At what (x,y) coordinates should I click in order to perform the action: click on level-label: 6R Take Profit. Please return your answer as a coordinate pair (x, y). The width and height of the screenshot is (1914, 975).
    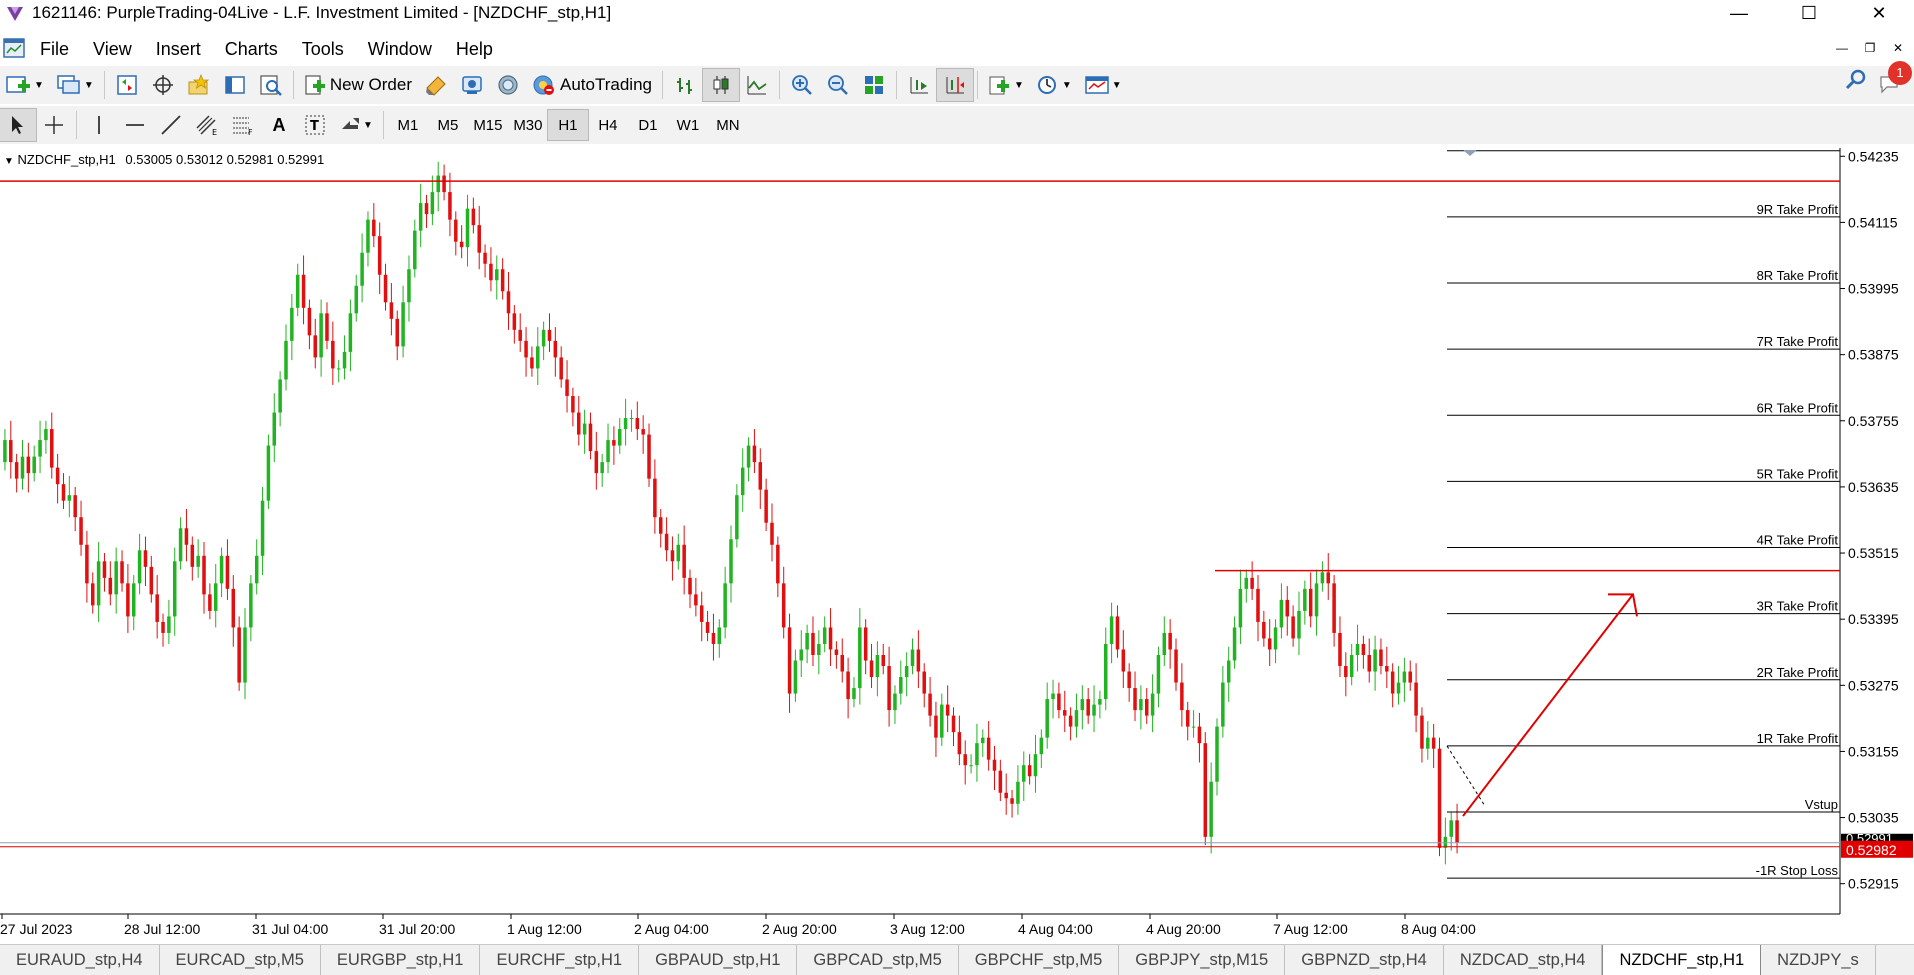
    Looking at the image, I should click on (1798, 407).